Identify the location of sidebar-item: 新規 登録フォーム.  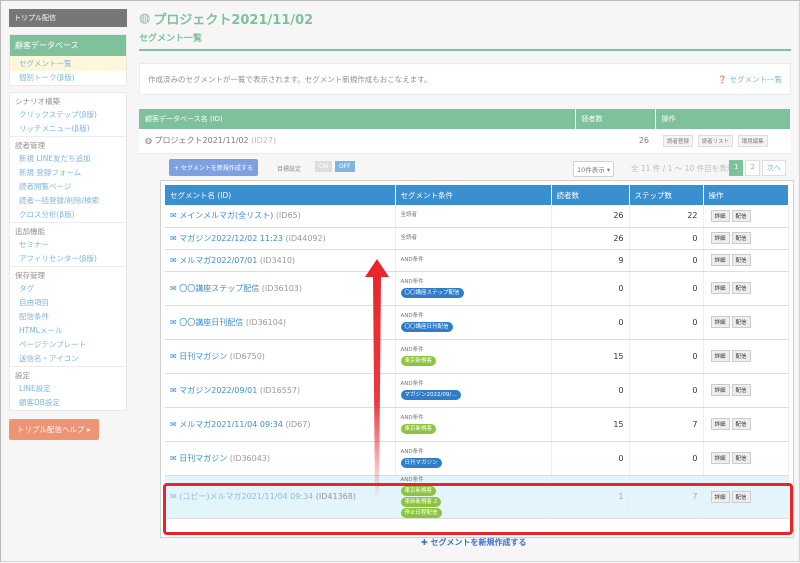
(68, 173).